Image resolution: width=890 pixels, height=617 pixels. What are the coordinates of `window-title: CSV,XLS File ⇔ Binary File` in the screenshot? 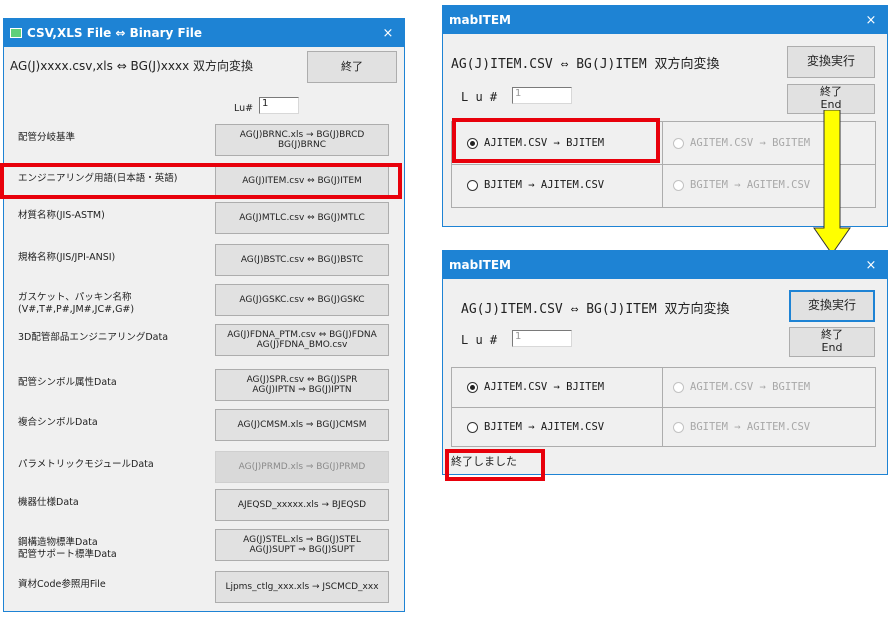 It's located at (115, 33).